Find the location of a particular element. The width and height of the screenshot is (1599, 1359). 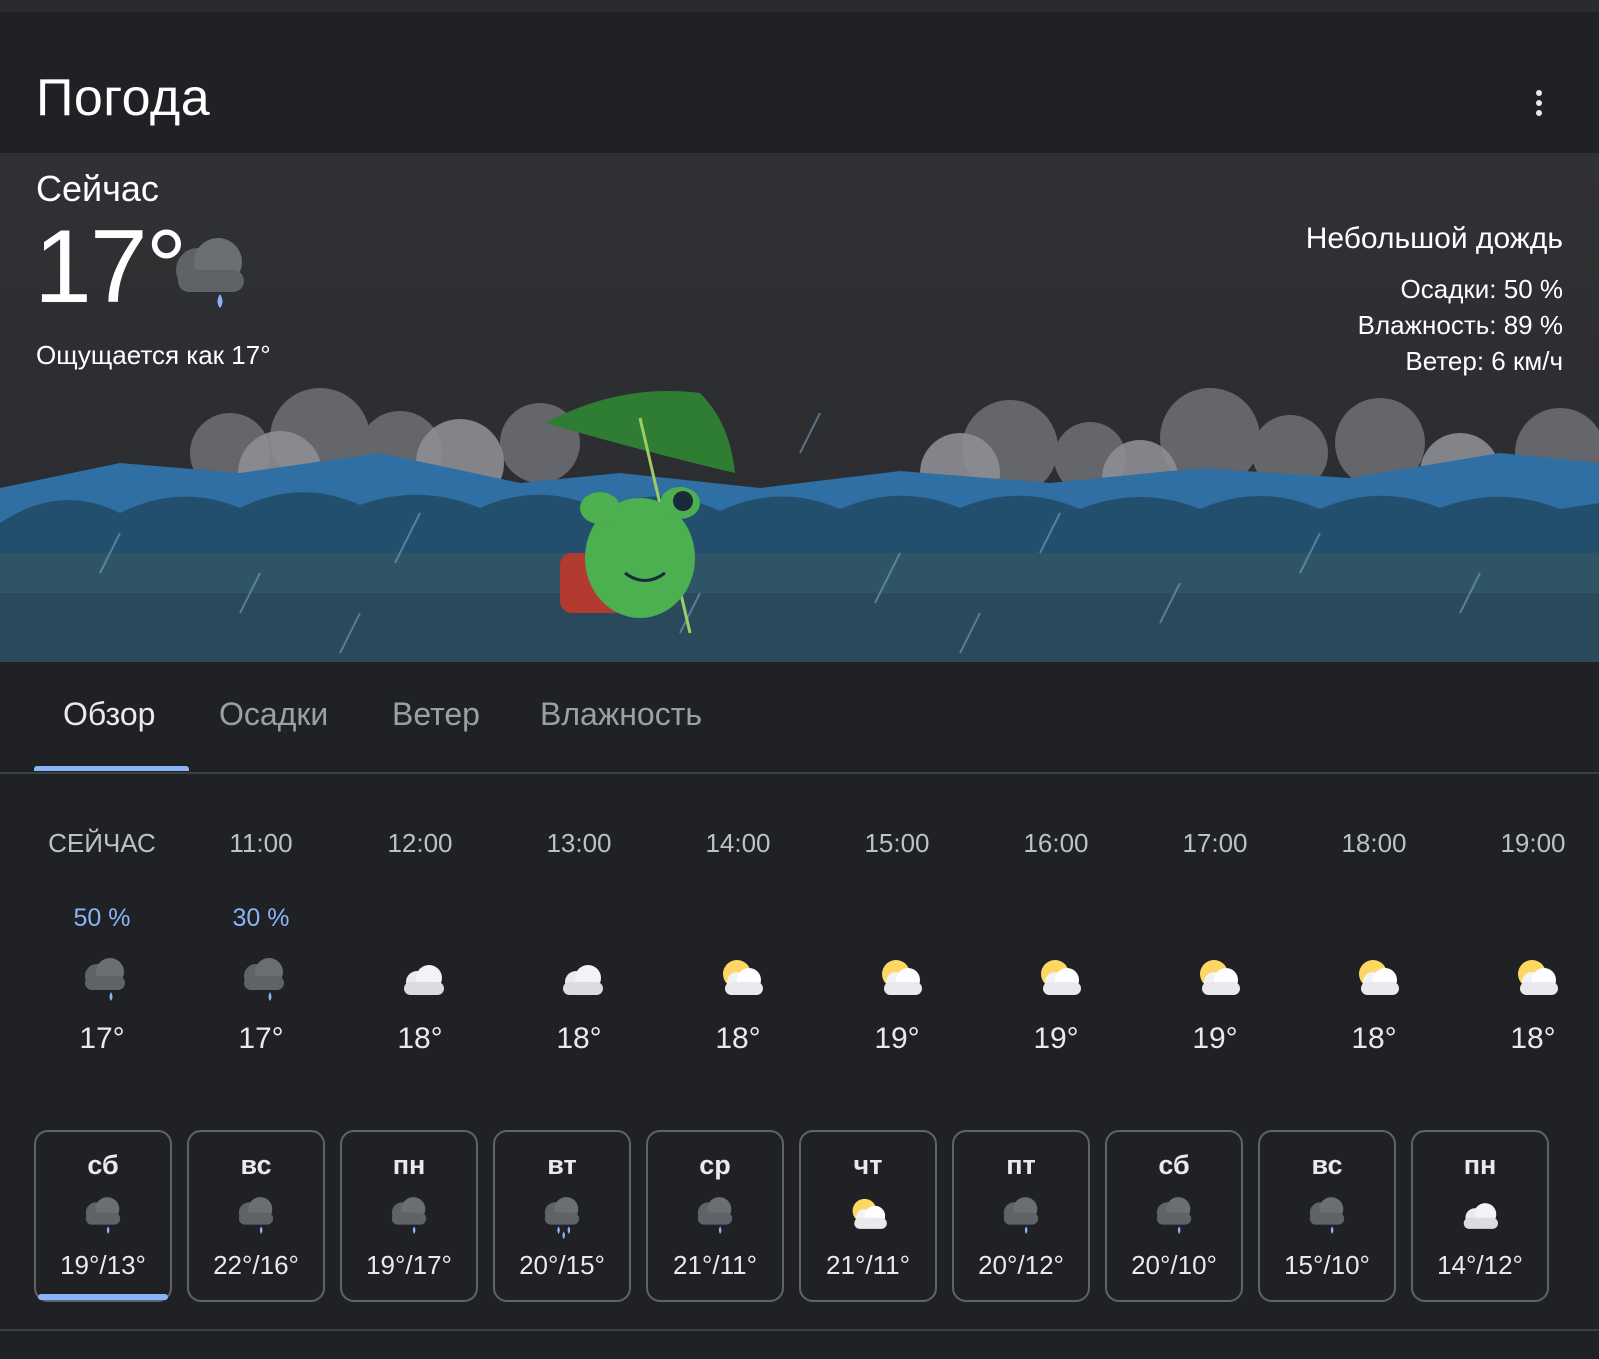

day-temp-range: 22°/16° is located at coordinates (256, 1265).